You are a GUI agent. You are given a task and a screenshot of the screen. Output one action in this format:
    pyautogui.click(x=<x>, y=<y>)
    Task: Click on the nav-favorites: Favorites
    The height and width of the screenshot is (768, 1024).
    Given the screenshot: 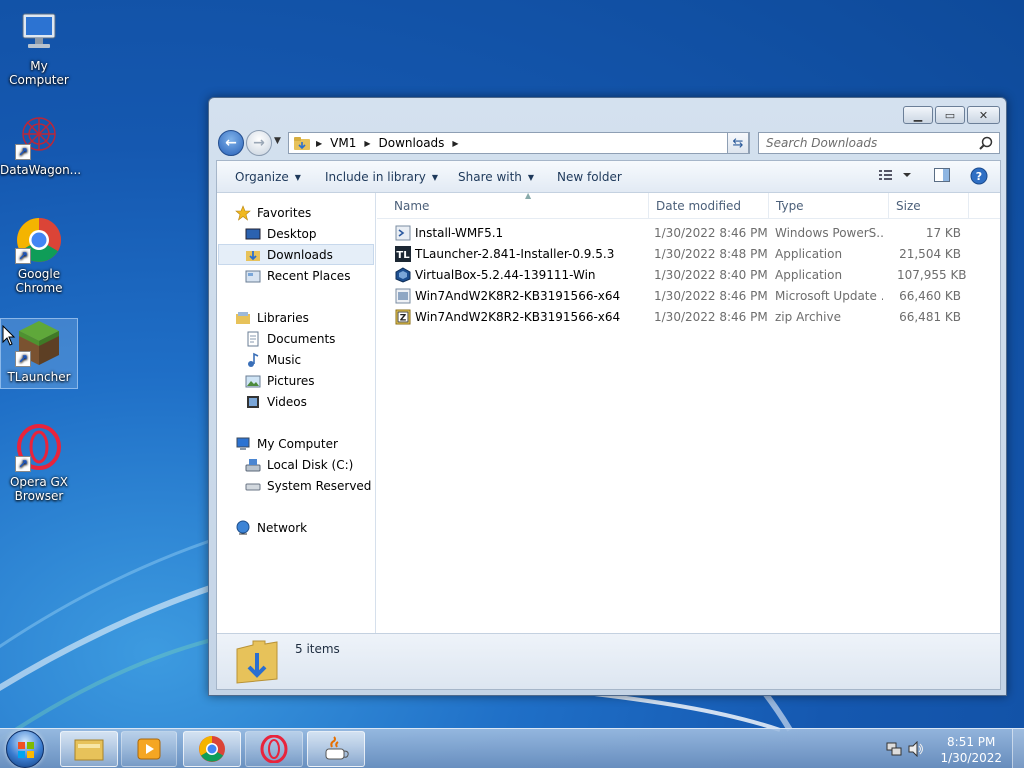 What is the action you would take?
    pyautogui.click(x=273, y=212)
    